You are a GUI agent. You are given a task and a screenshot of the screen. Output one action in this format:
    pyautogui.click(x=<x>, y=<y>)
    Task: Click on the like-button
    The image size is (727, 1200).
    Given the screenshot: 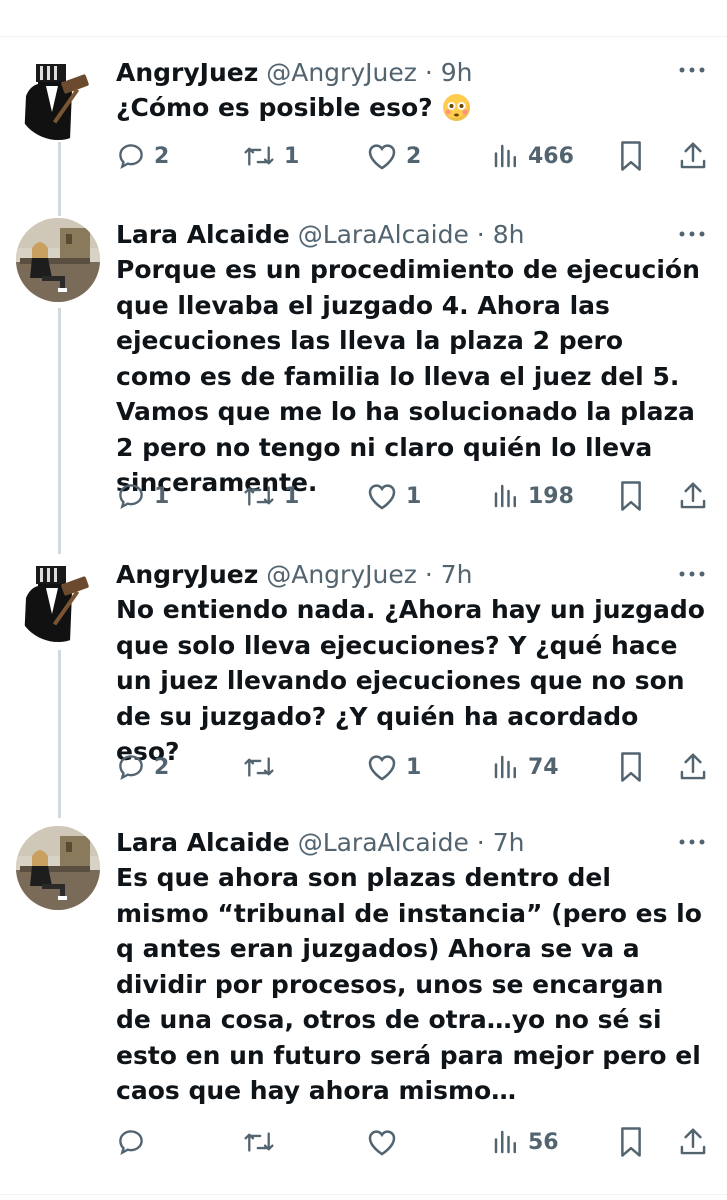 What is the action you would take?
    pyautogui.click(x=386, y=1142)
    